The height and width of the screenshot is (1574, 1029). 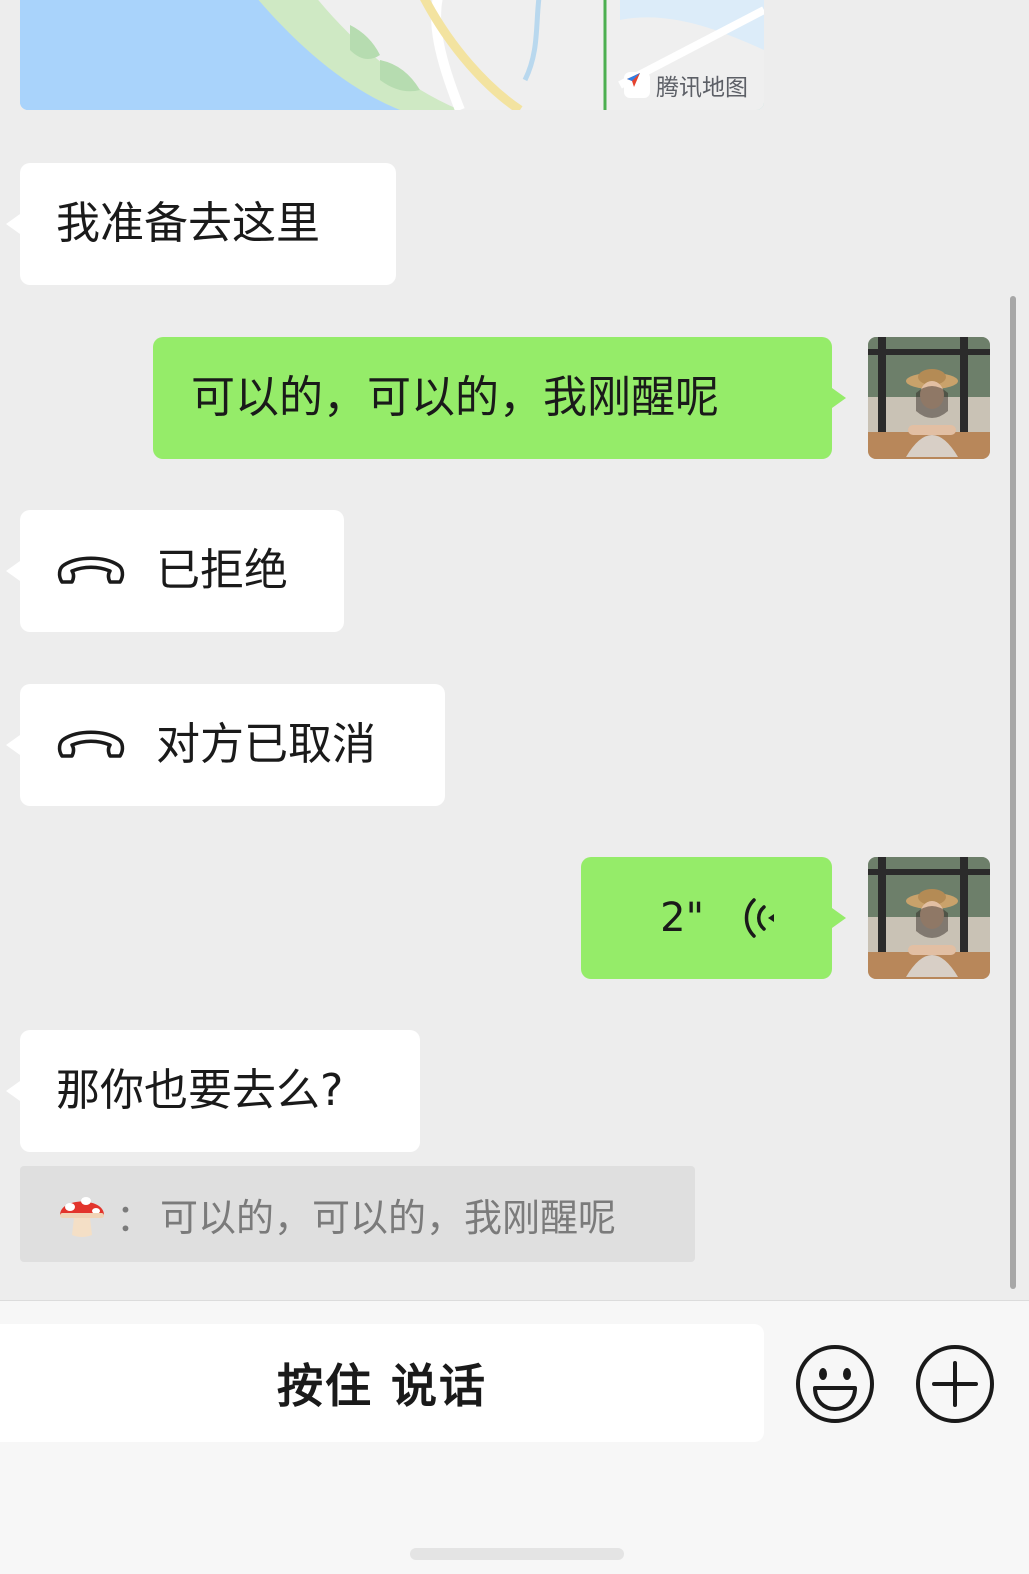 What do you see at coordinates (682, 918) in the screenshot?
I see `voice-duration: 2"` at bounding box center [682, 918].